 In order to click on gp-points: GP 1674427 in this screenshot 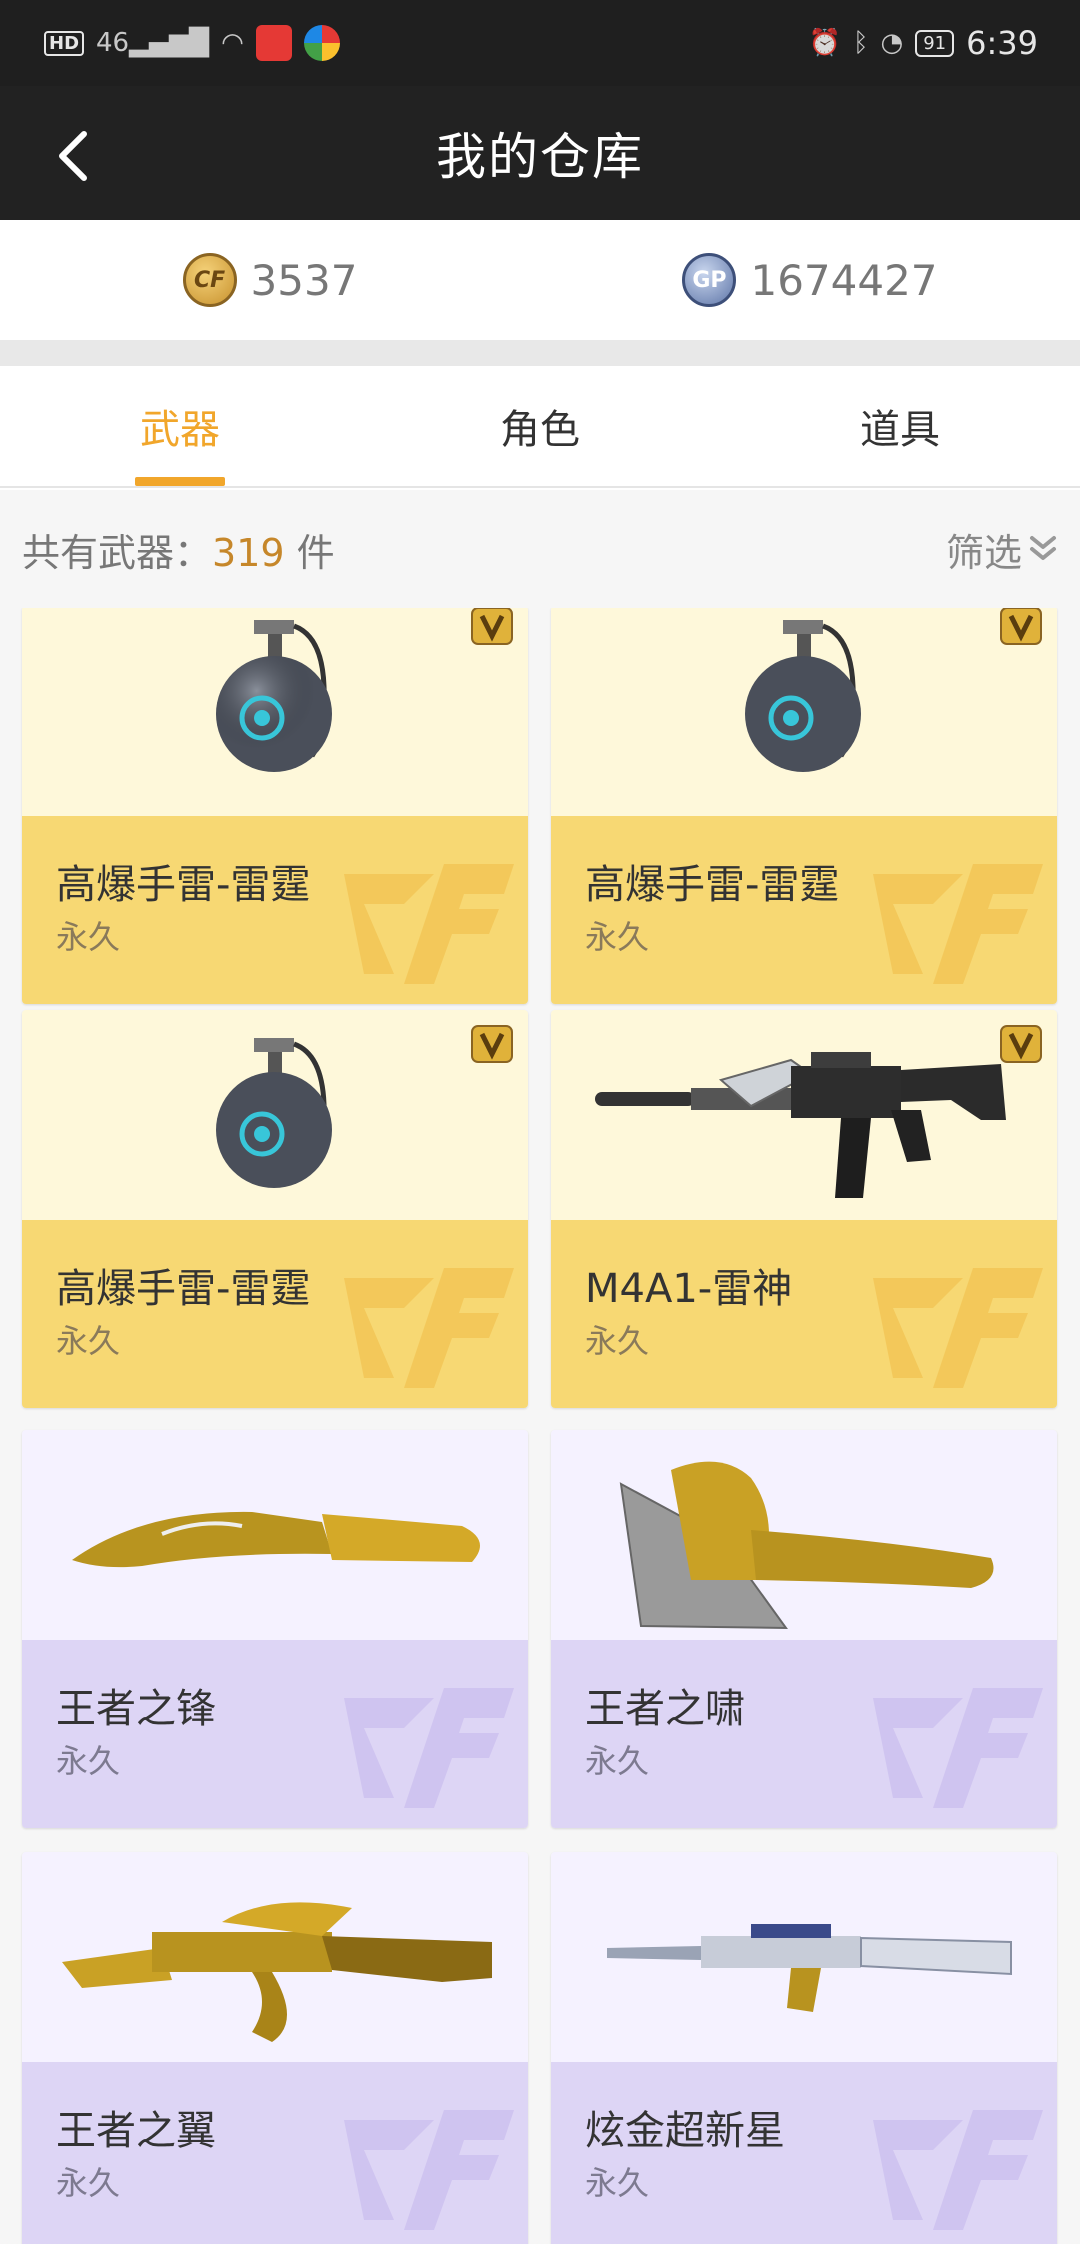, I will do `click(810, 280)`.